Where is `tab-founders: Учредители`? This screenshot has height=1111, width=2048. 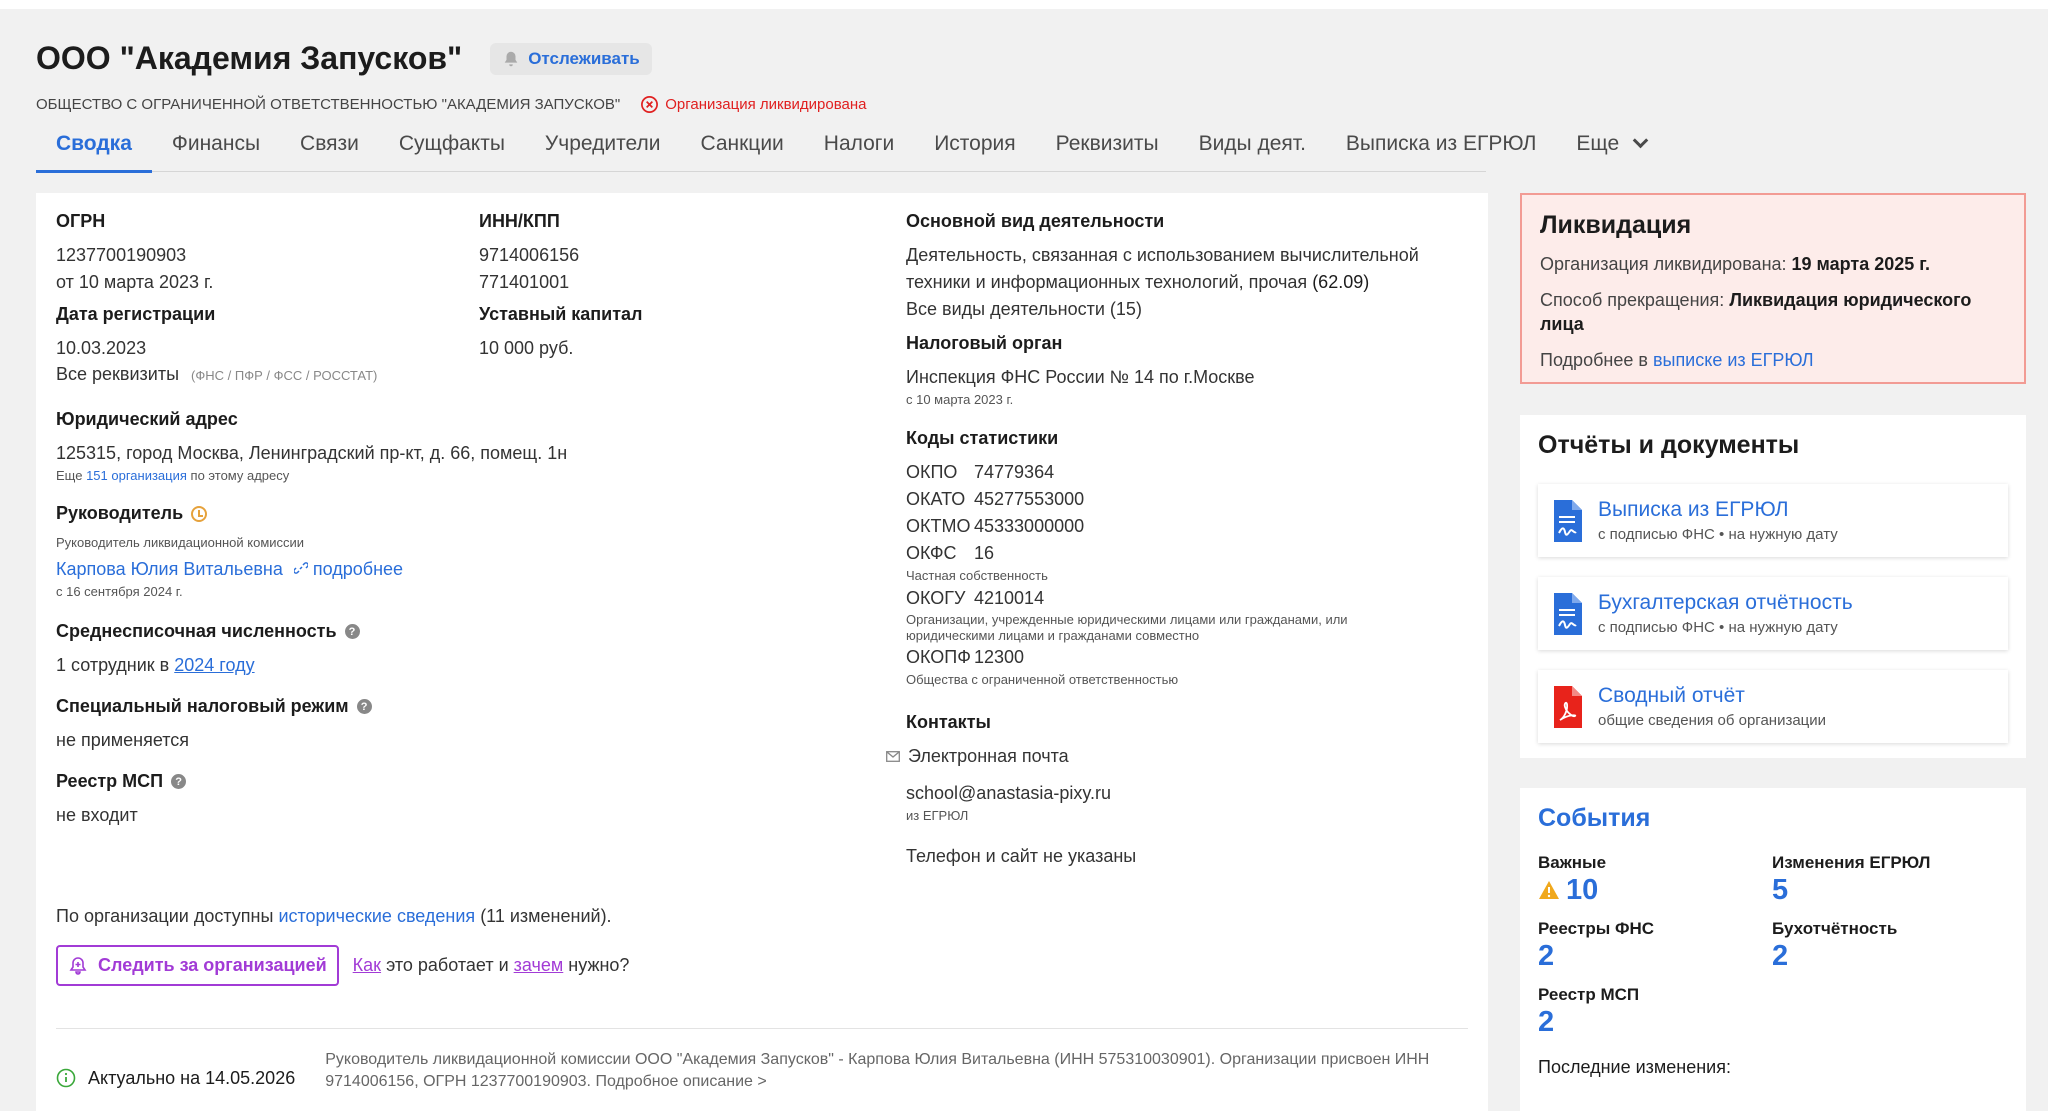
tab-founders: Учредители is located at coordinates (603, 148).